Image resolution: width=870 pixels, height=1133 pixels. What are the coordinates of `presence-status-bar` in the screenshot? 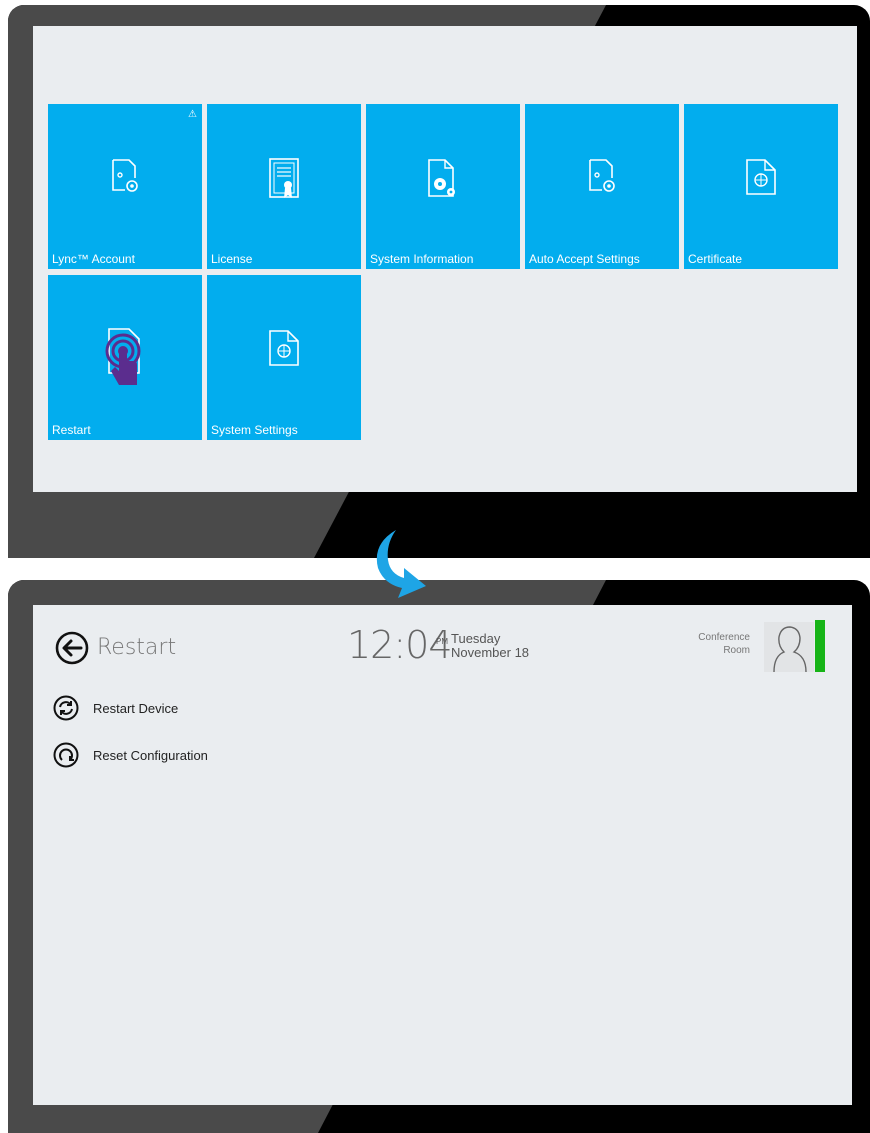 It's located at (820, 646).